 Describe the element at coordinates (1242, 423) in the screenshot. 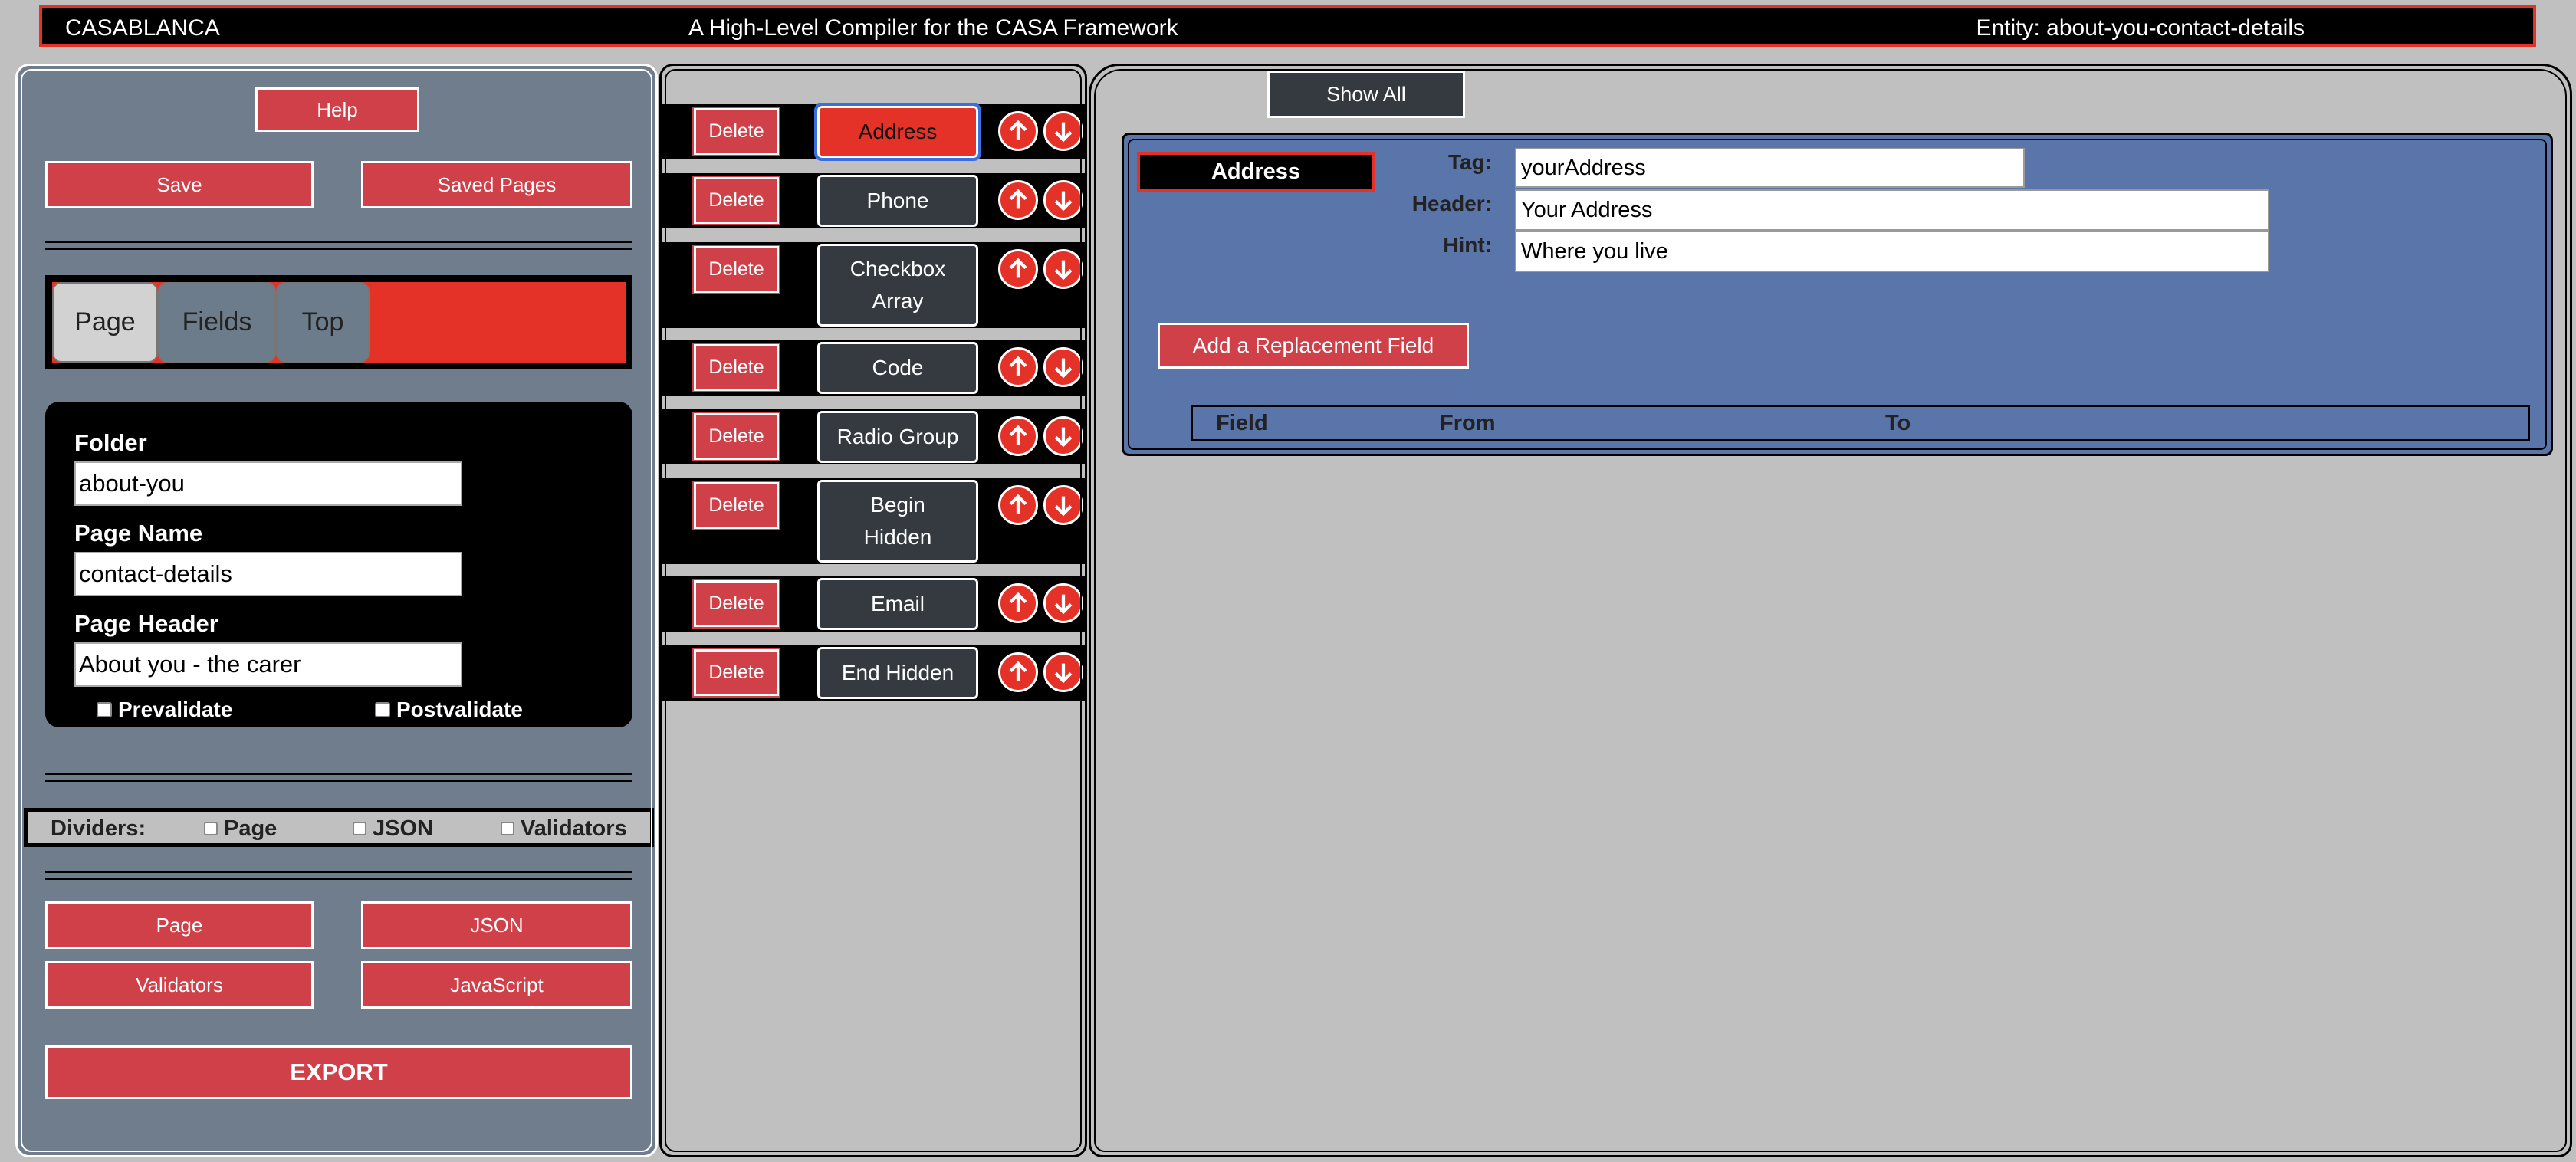

I see `table-header-field: Field` at that location.